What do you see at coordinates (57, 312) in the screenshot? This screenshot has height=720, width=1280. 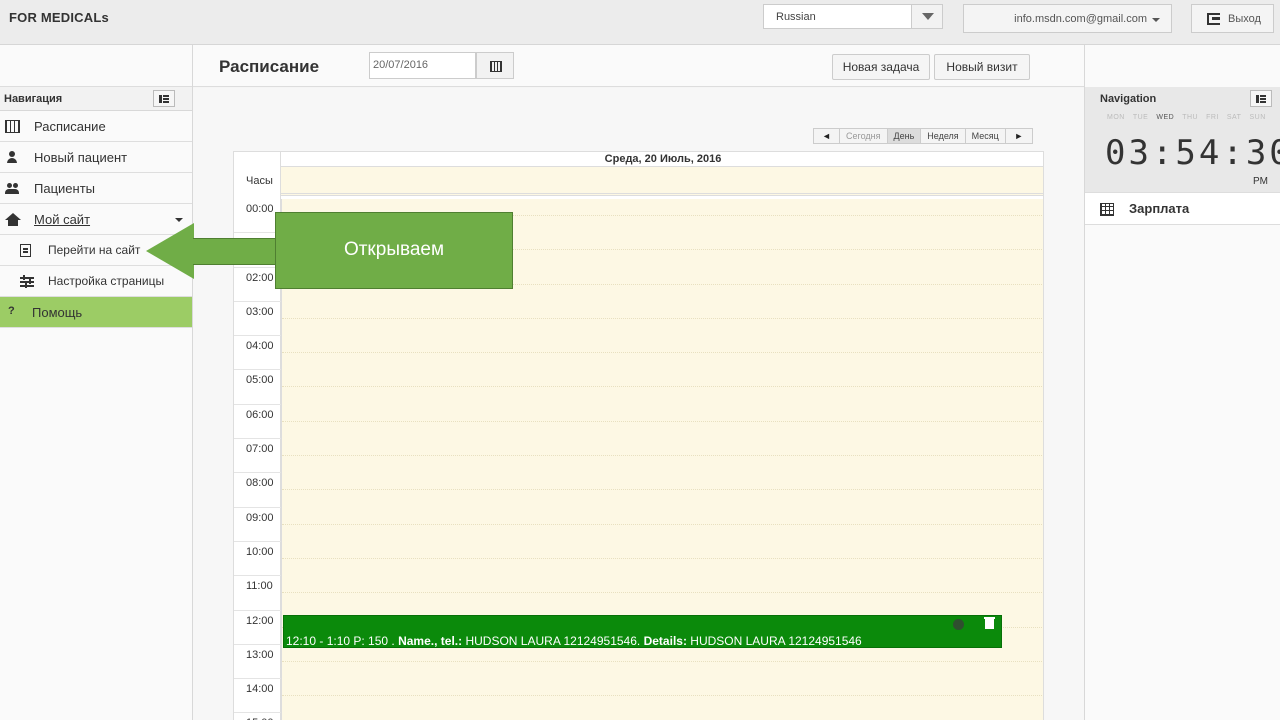 I see `sidebar-item-label: Помощь` at bounding box center [57, 312].